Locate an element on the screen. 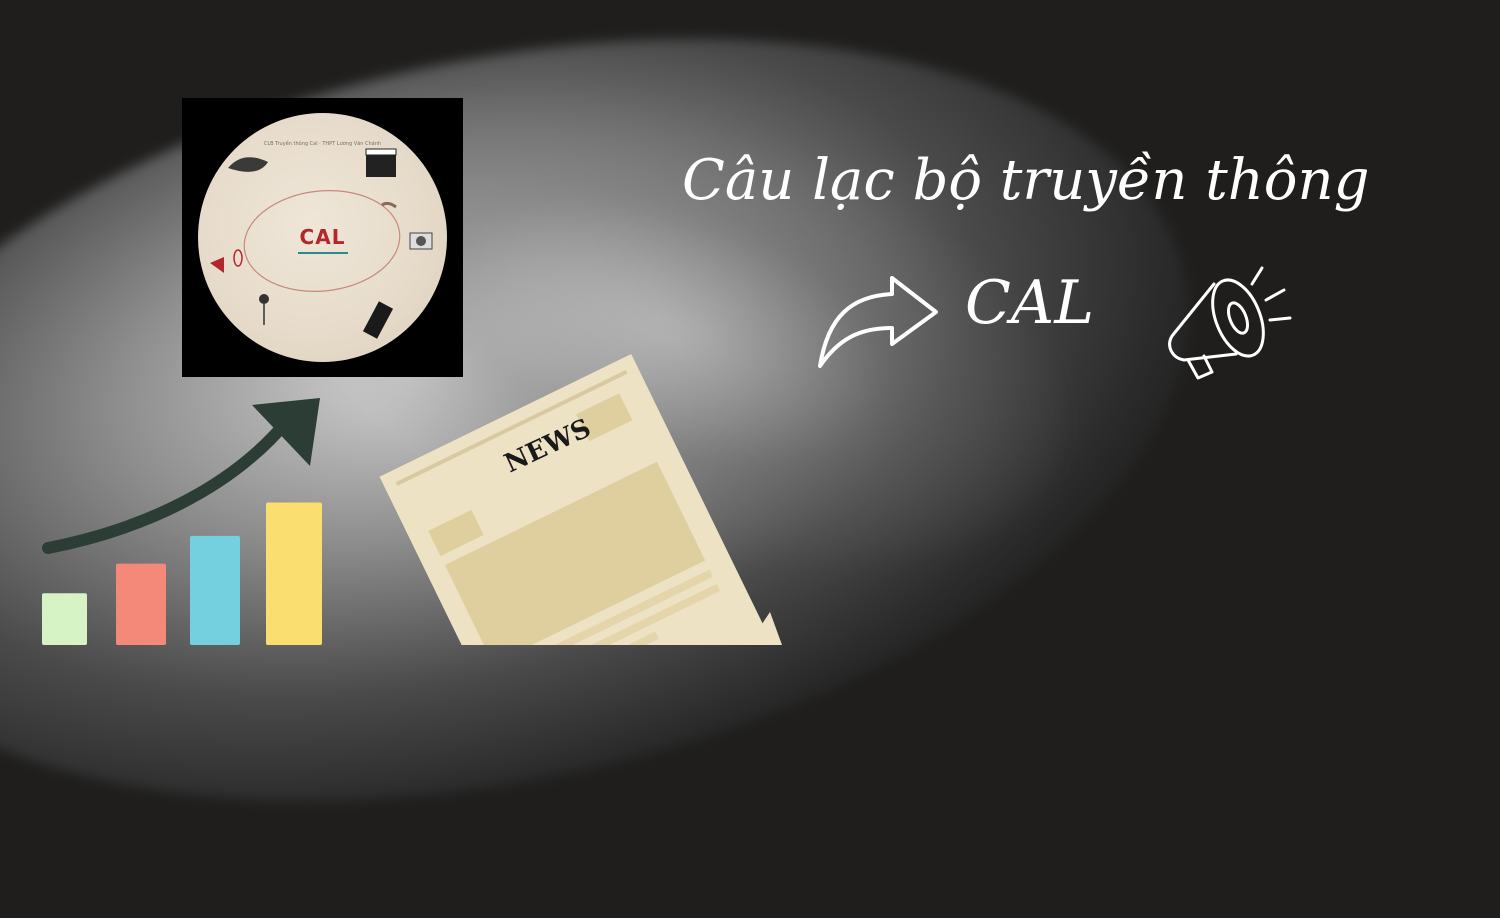 The height and width of the screenshot is (918, 1500). page-subheadline: CAL is located at coordinates (1030, 303).